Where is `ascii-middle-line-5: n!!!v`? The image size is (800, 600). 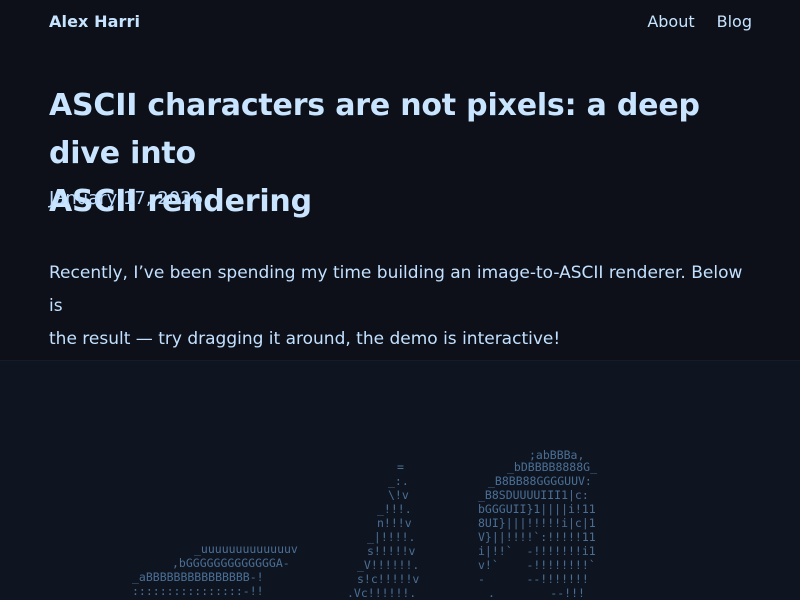
ascii-middle-line-5: n!!!v is located at coordinates (394, 523).